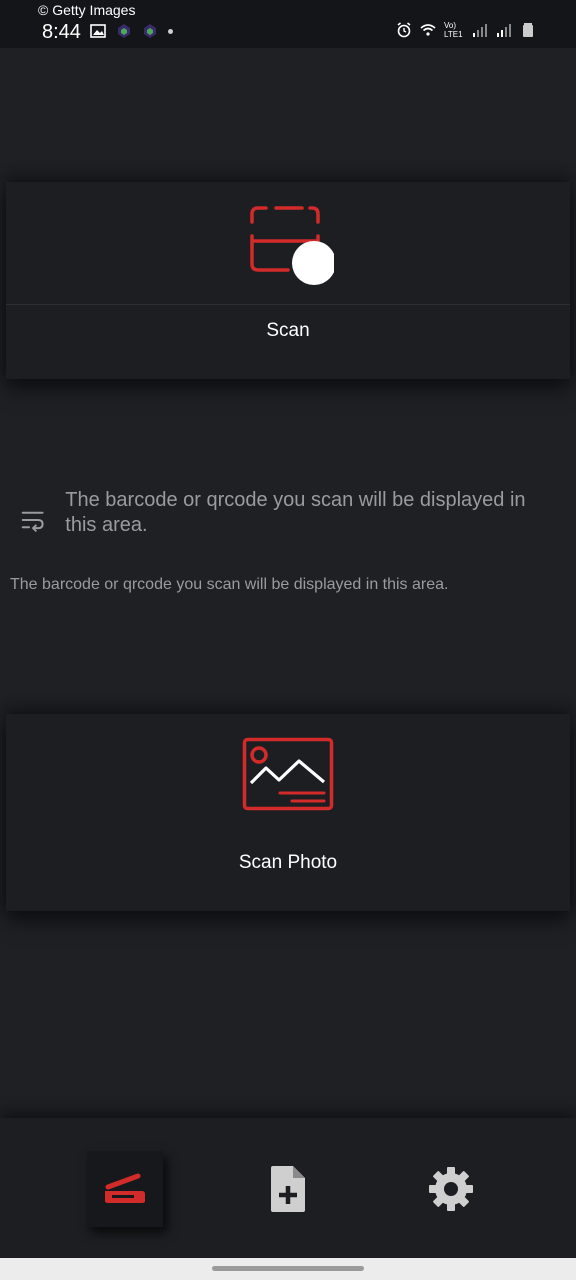  I want to click on nav-generate-tab, so click(288, 1189).